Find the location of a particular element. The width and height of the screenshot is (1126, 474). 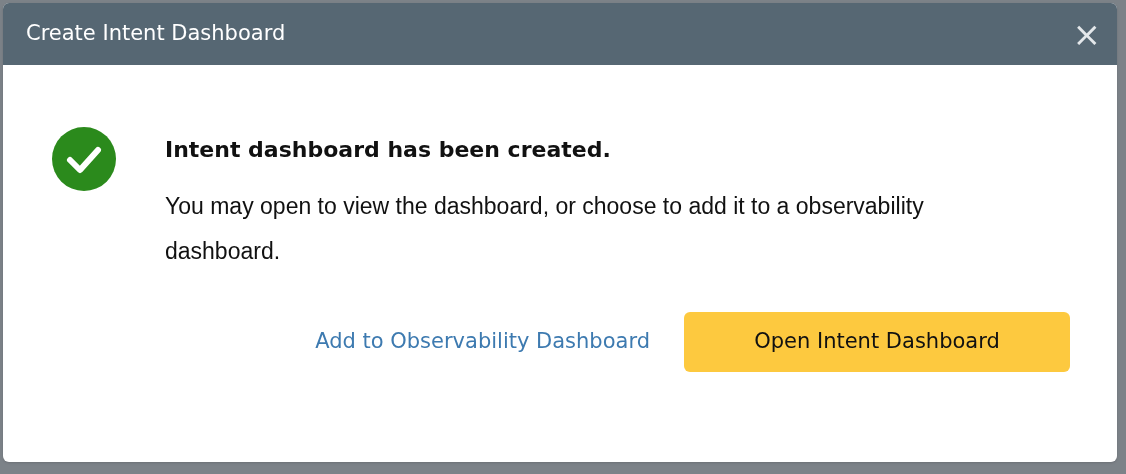

close-button: × is located at coordinates (1086, 34).